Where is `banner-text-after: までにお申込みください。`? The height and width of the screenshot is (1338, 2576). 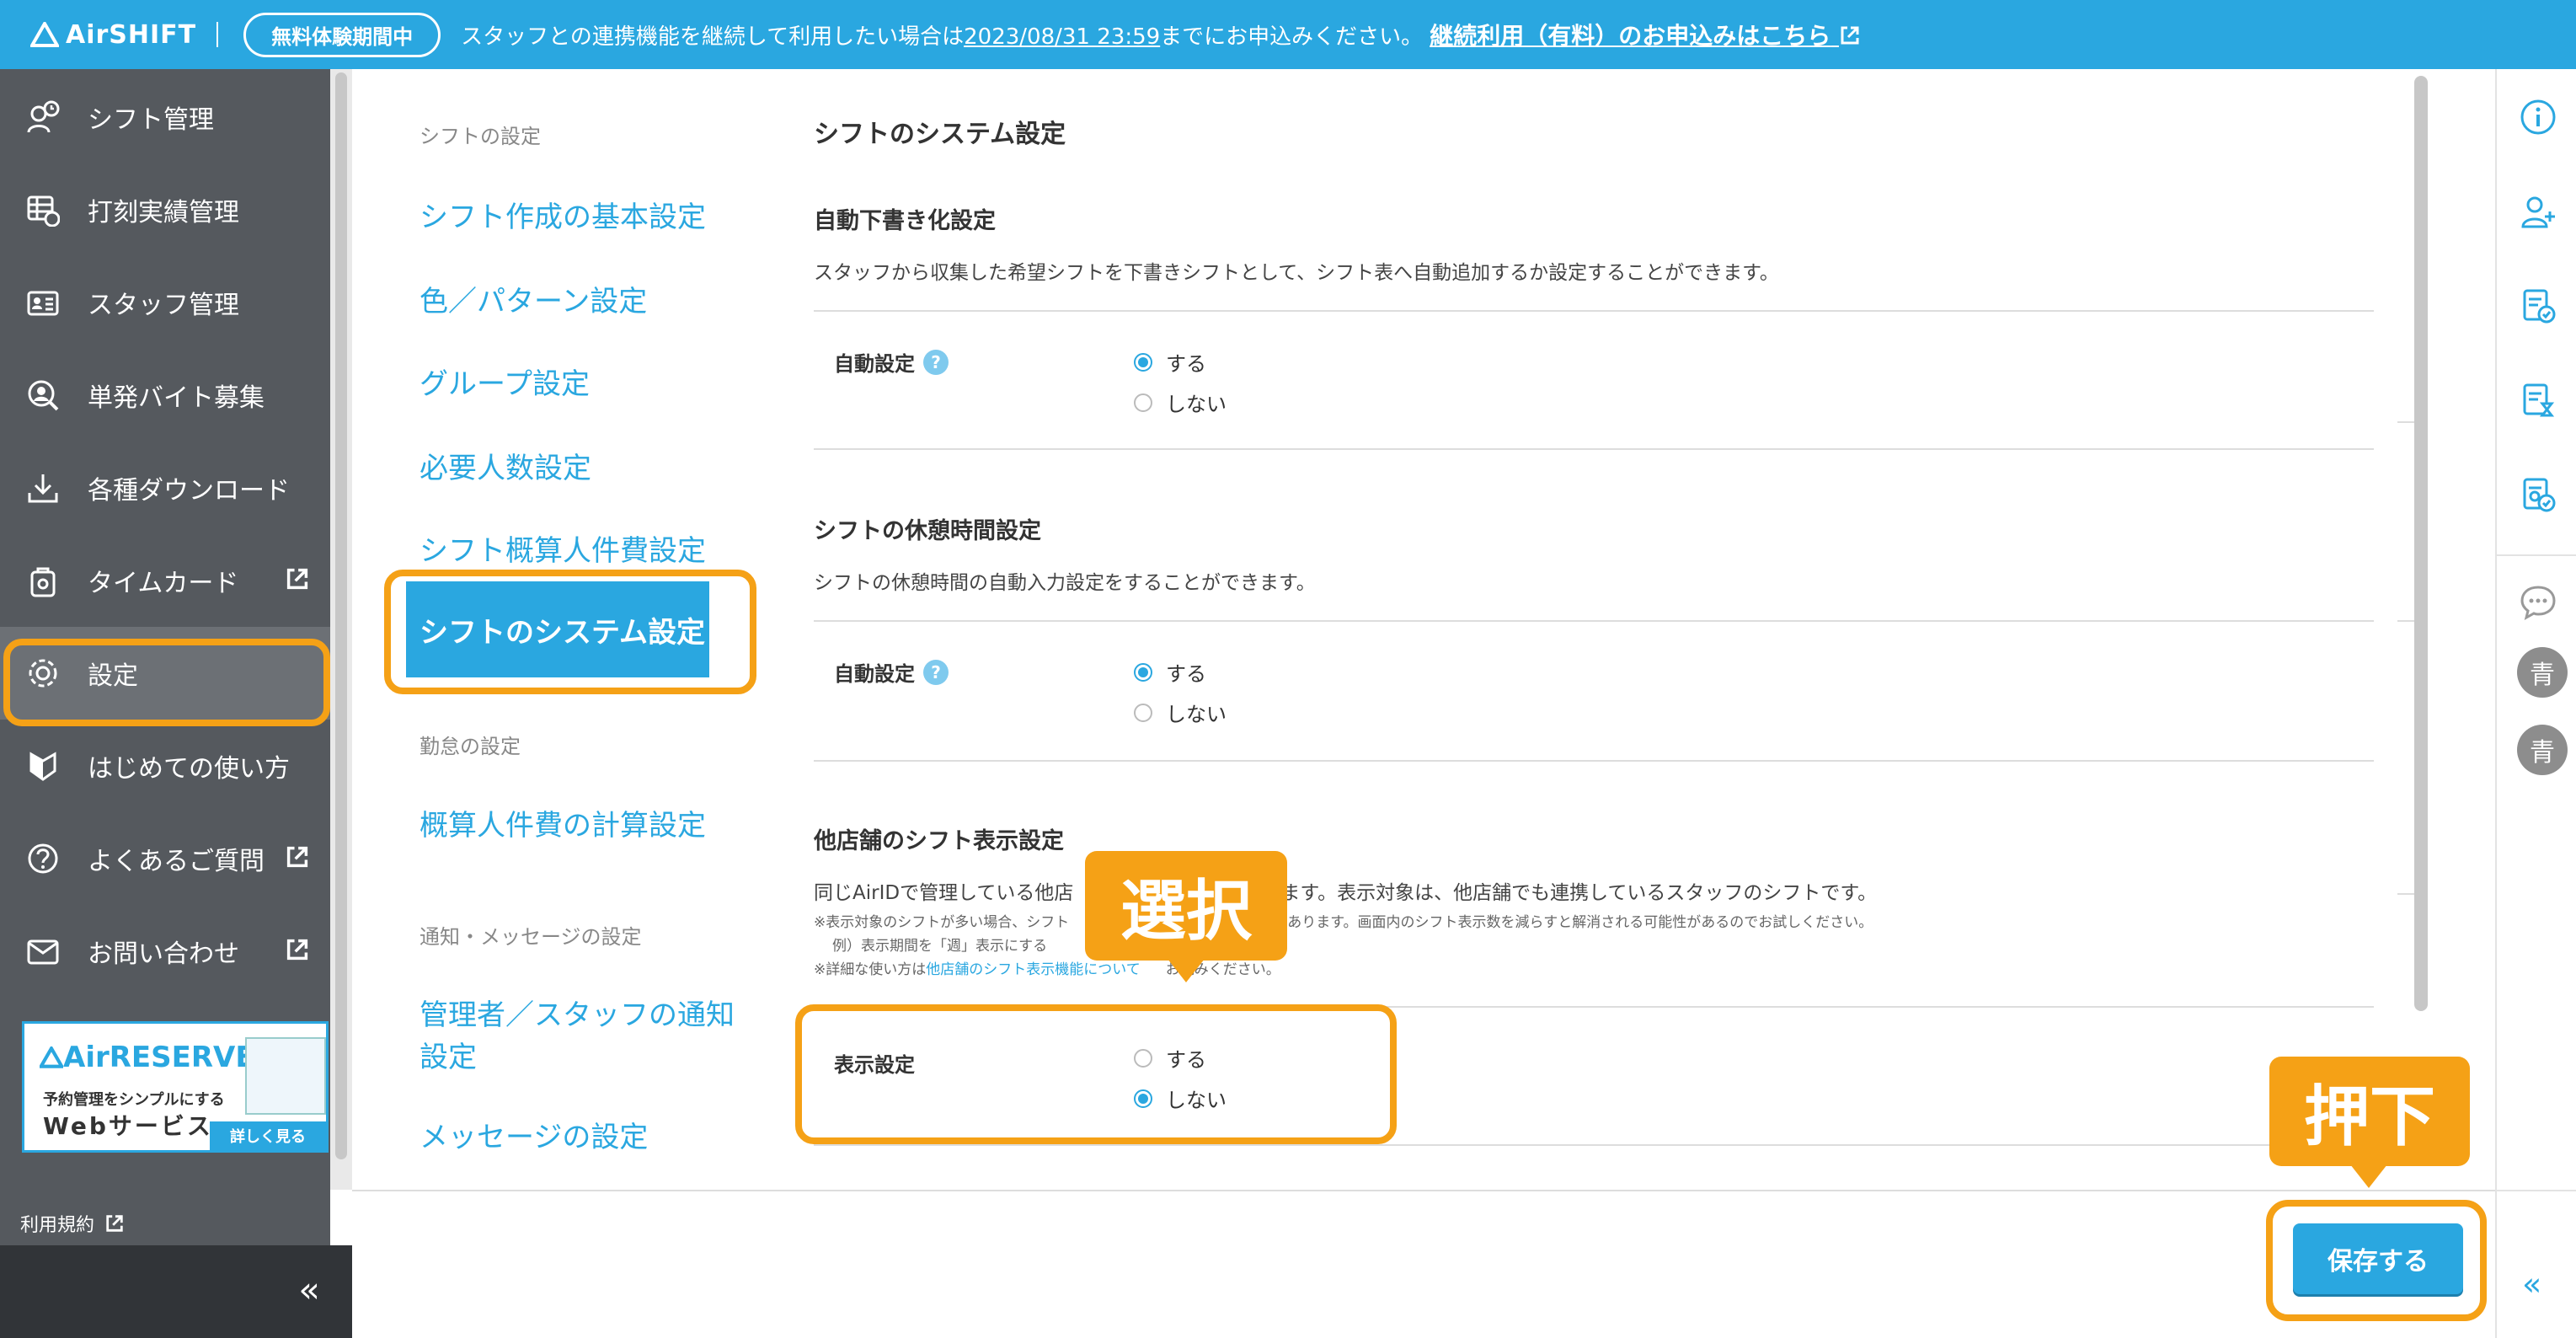
banner-text-after: までにお申込みください。 is located at coordinates (1292, 37).